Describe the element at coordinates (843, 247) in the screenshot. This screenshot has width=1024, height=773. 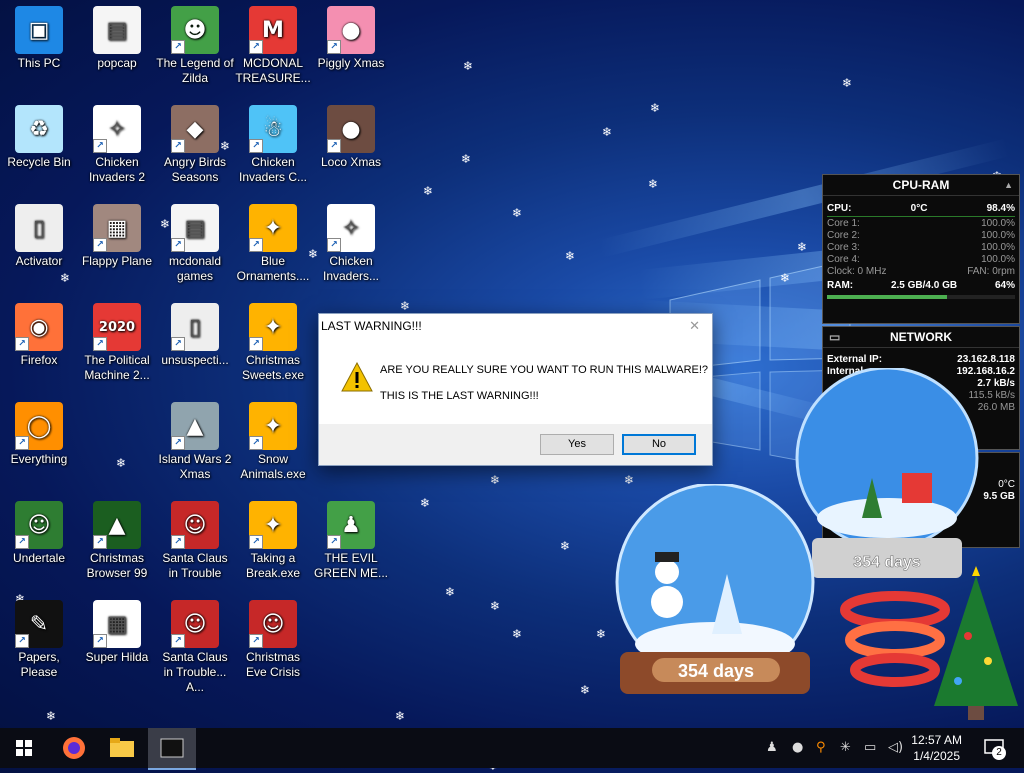
I see `core-label: Core 3:` at that location.